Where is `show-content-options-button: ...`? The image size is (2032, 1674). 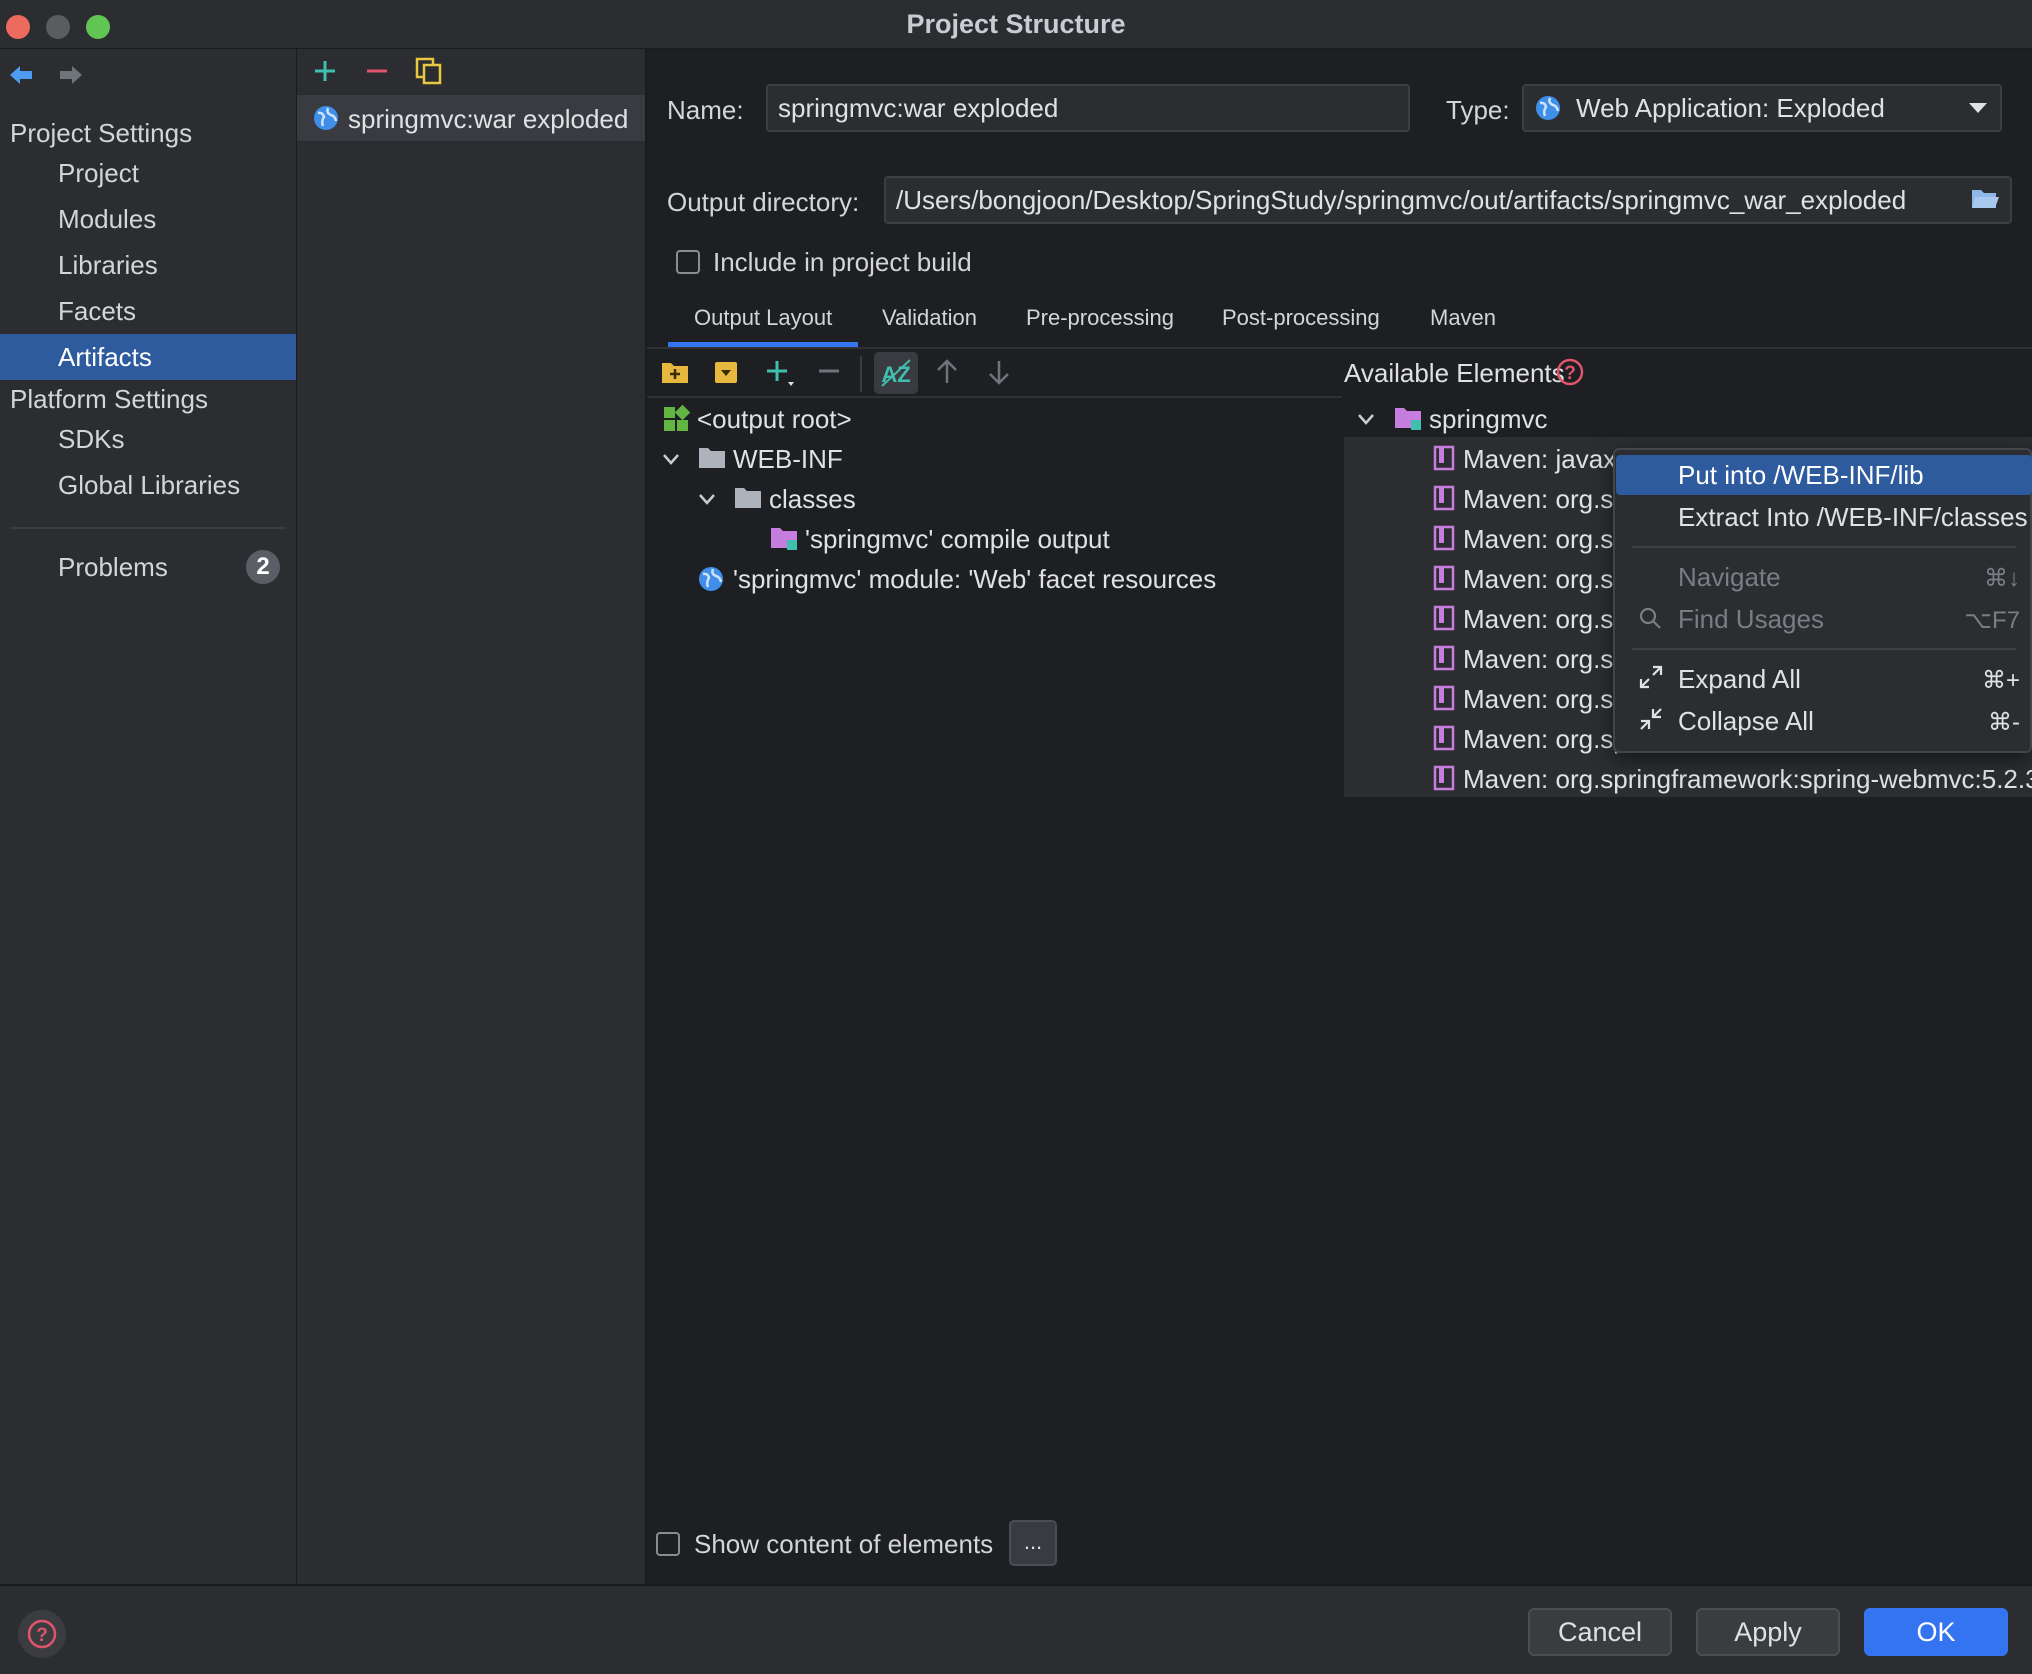
show-content-options-button: ... is located at coordinates (1033, 1543).